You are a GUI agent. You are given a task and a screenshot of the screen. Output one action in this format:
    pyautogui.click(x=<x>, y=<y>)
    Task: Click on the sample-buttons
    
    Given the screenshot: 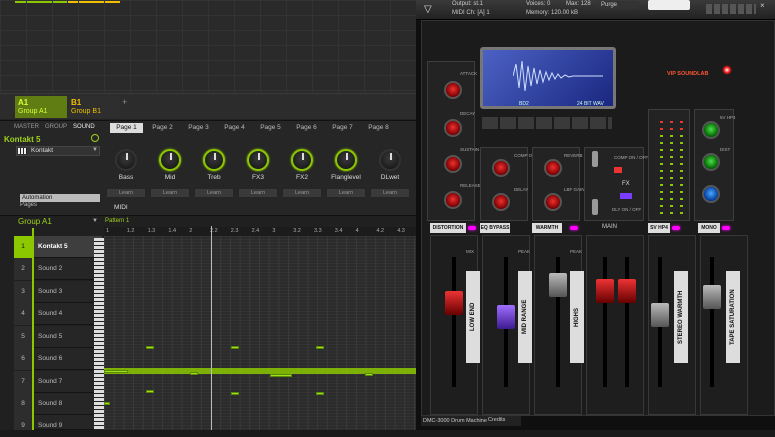 What is the action you would take?
    pyautogui.click(x=547, y=123)
    